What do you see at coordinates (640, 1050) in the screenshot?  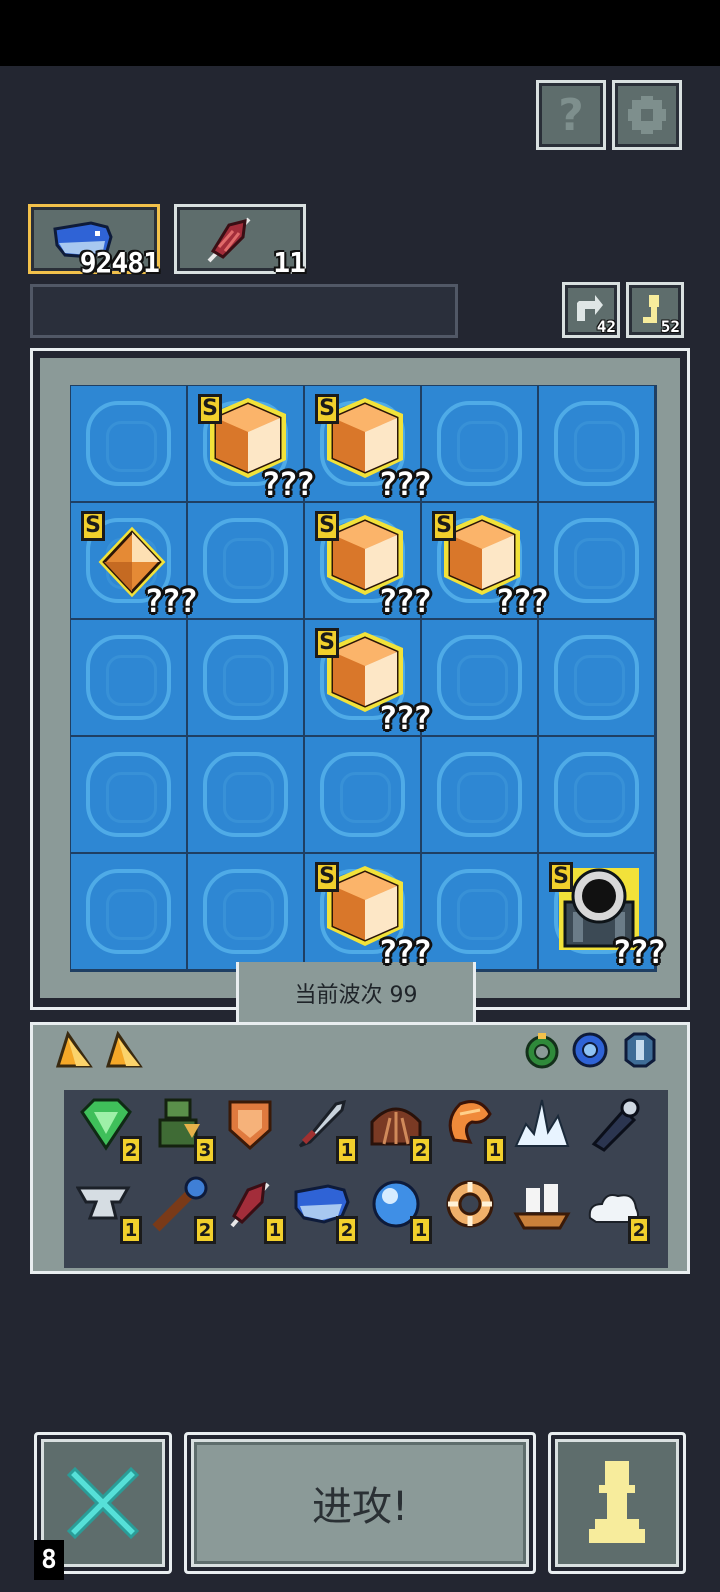 I see `filter-armor` at bounding box center [640, 1050].